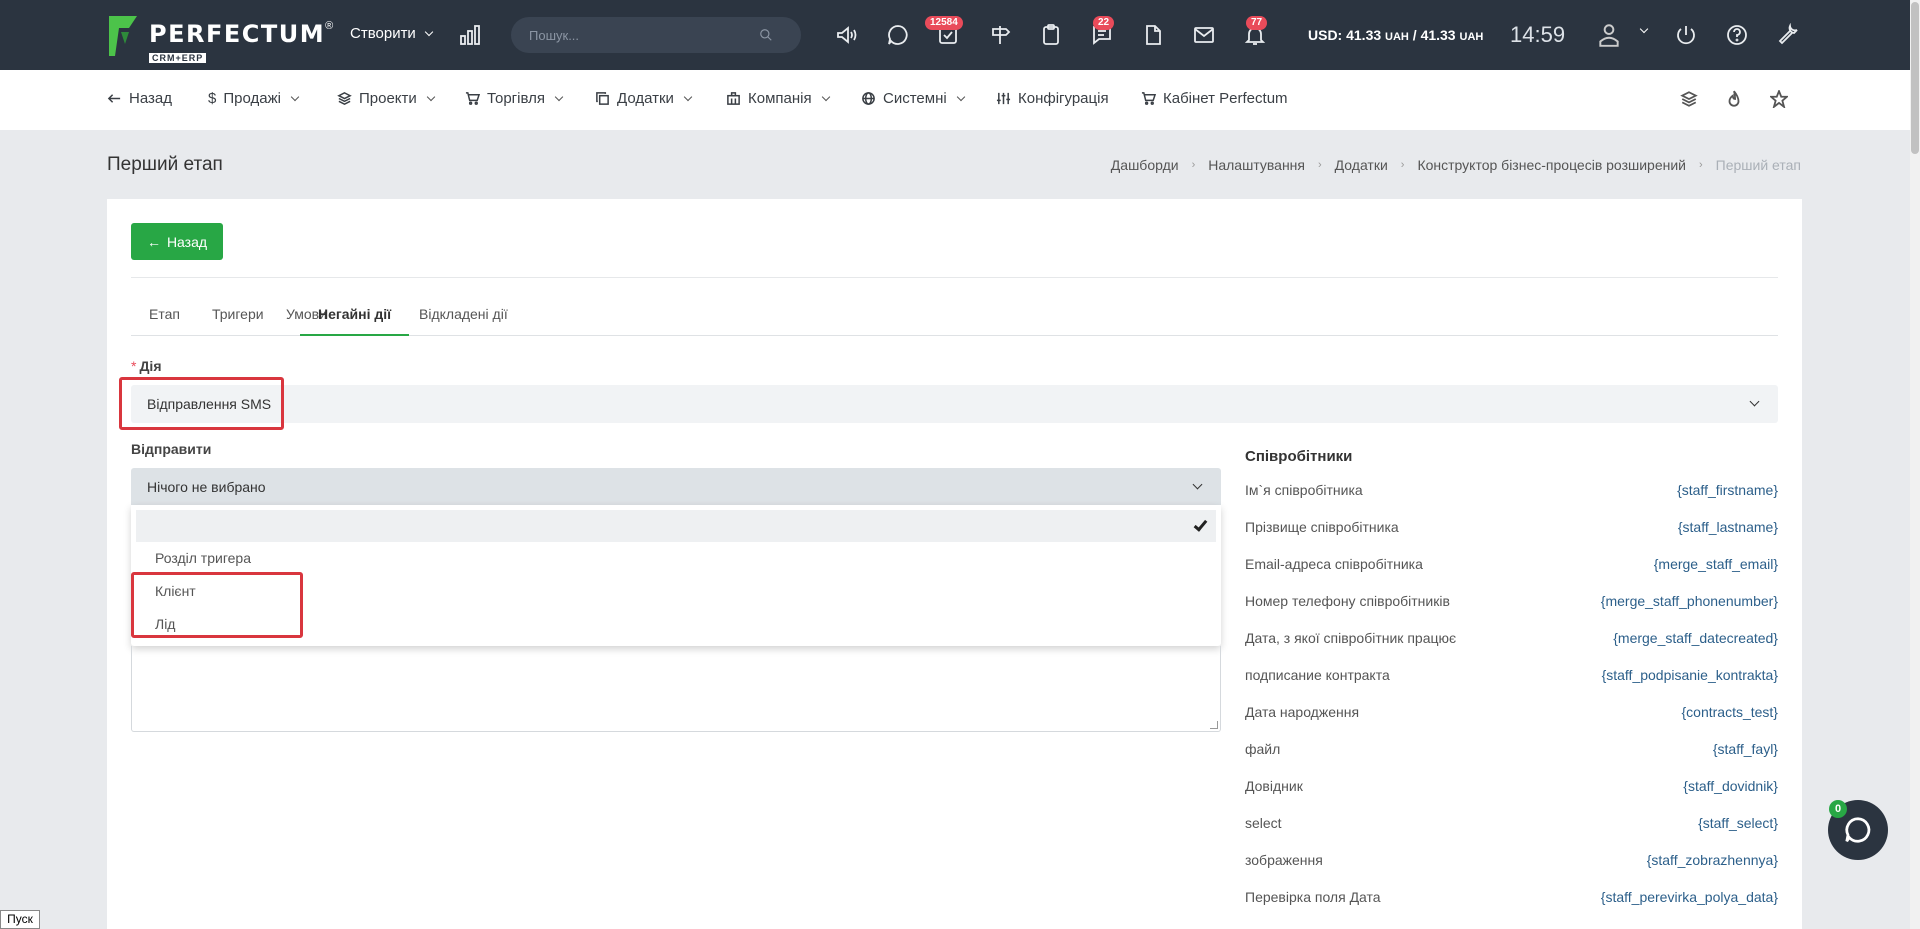 Image resolution: width=1920 pixels, height=929 pixels. I want to click on create-button: Створити, so click(392, 33).